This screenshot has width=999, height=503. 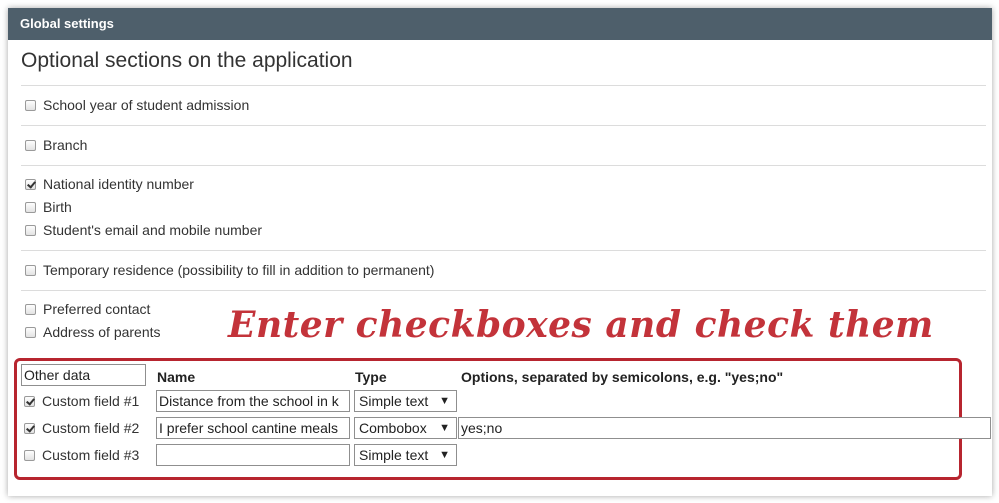 What do you see at coordinates (30, 332) in the screenshot?
I see `checkbox-address-parents` at bounding box center [30, 332].